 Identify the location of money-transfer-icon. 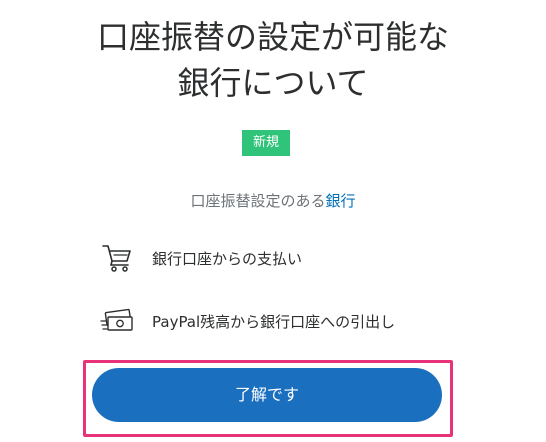
(118, 321).